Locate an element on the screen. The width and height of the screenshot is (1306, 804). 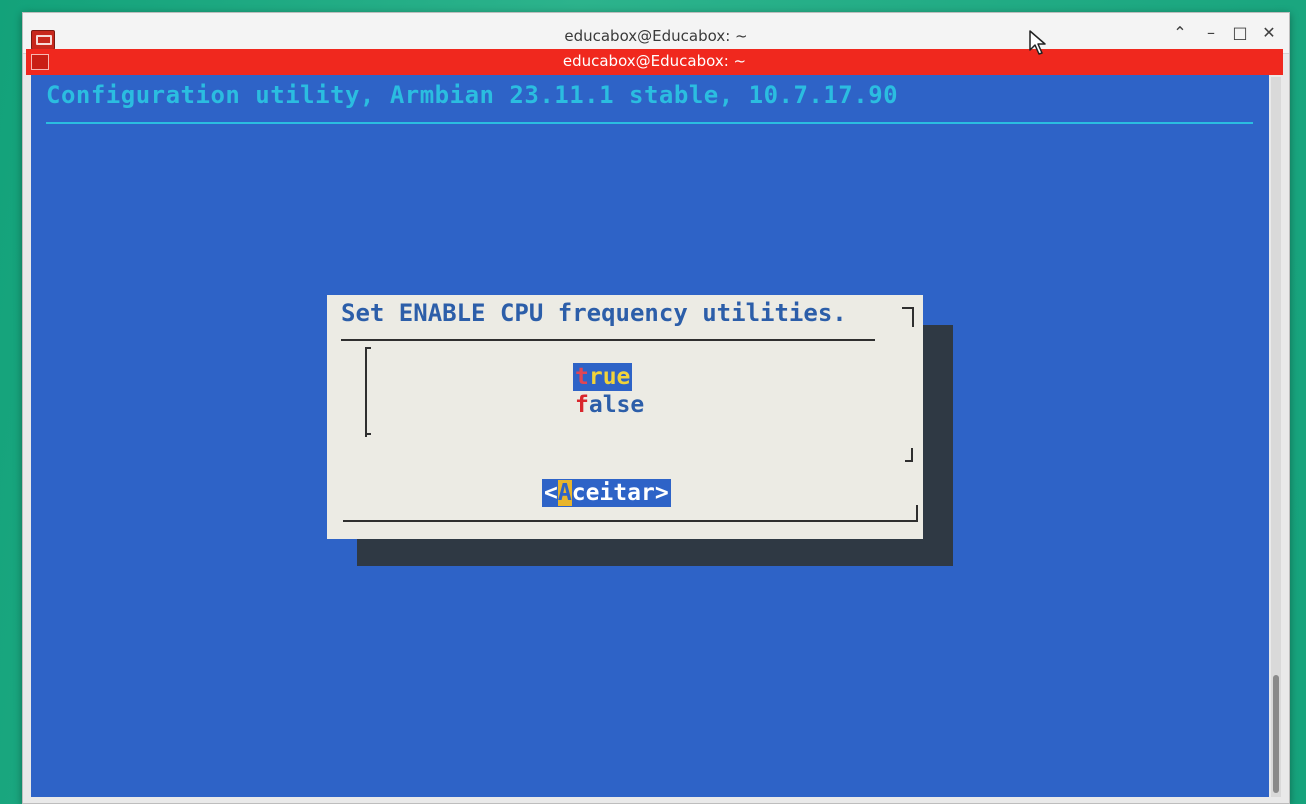
terminal-tab-bar: educabox@Educabox: ~ is located at coordinates (654, 62).